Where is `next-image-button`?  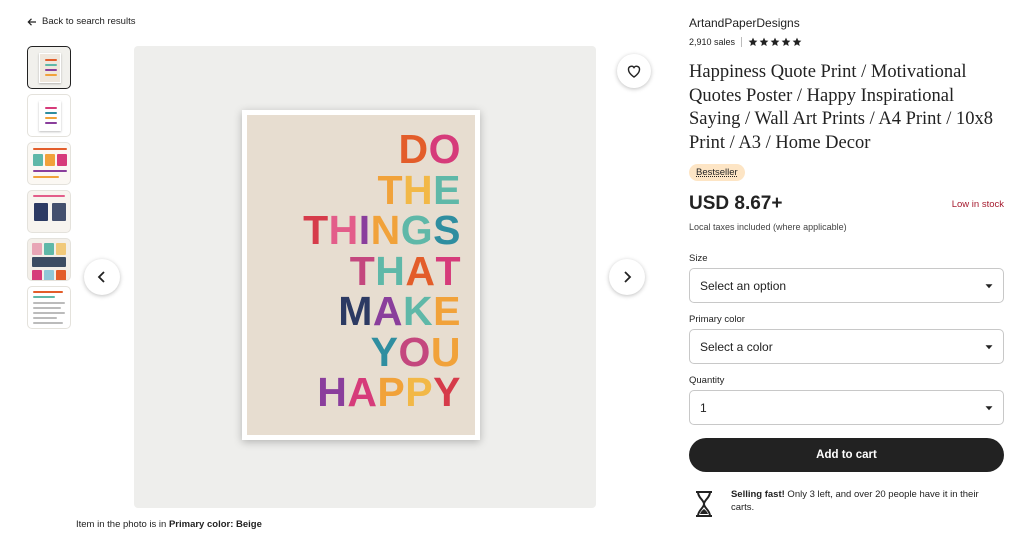
next-image-button is located at coordinates (627, 277).